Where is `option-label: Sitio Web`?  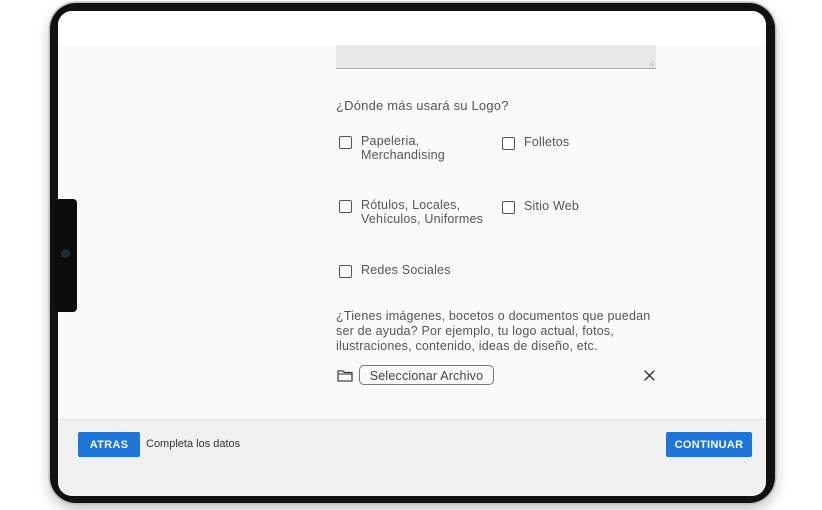
option-label: Sitio Web is located at coordinates (552, 206).